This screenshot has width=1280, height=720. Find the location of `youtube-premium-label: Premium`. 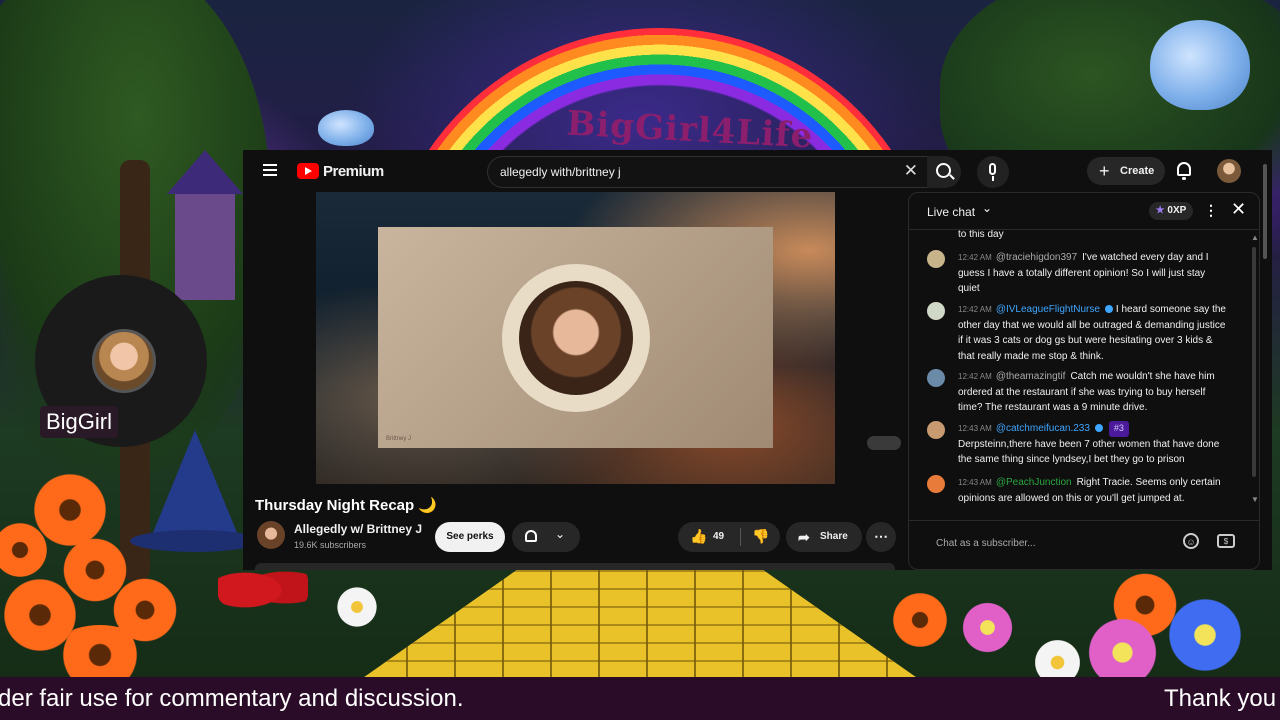

youtube-premium-label: Premium is located at coordinates (353, 171).